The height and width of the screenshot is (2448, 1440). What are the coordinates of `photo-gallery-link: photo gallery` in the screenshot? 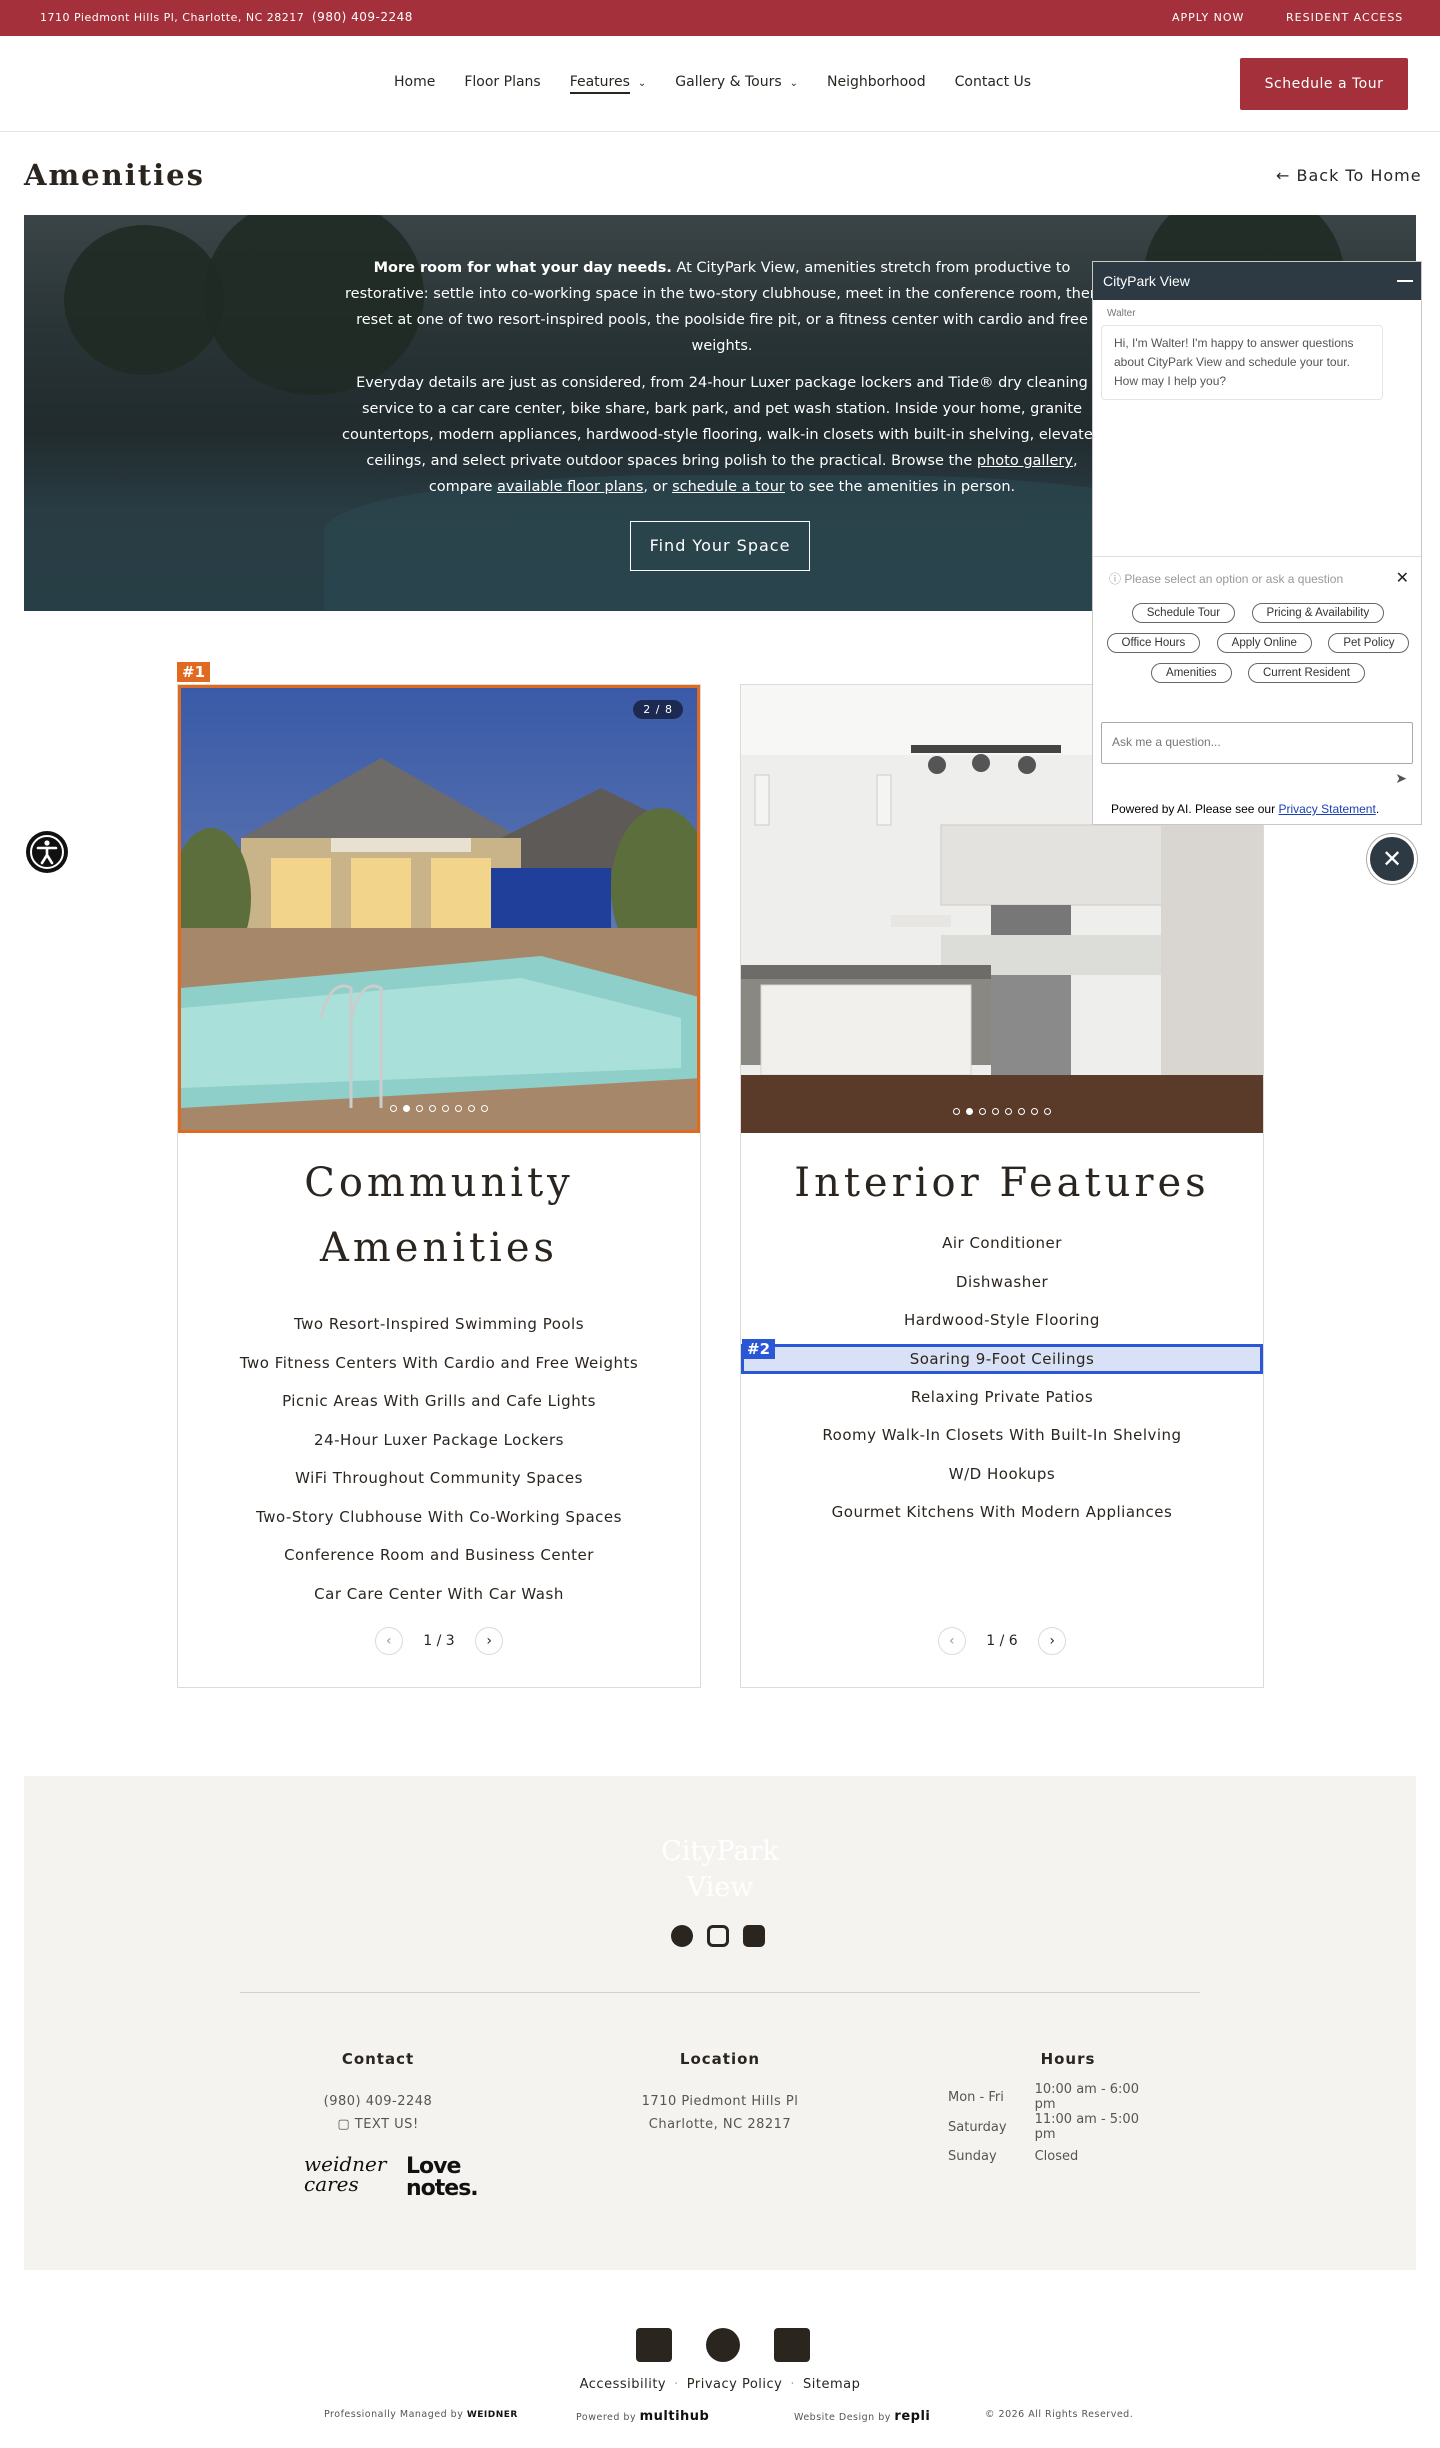 It's located at (1025, 461).